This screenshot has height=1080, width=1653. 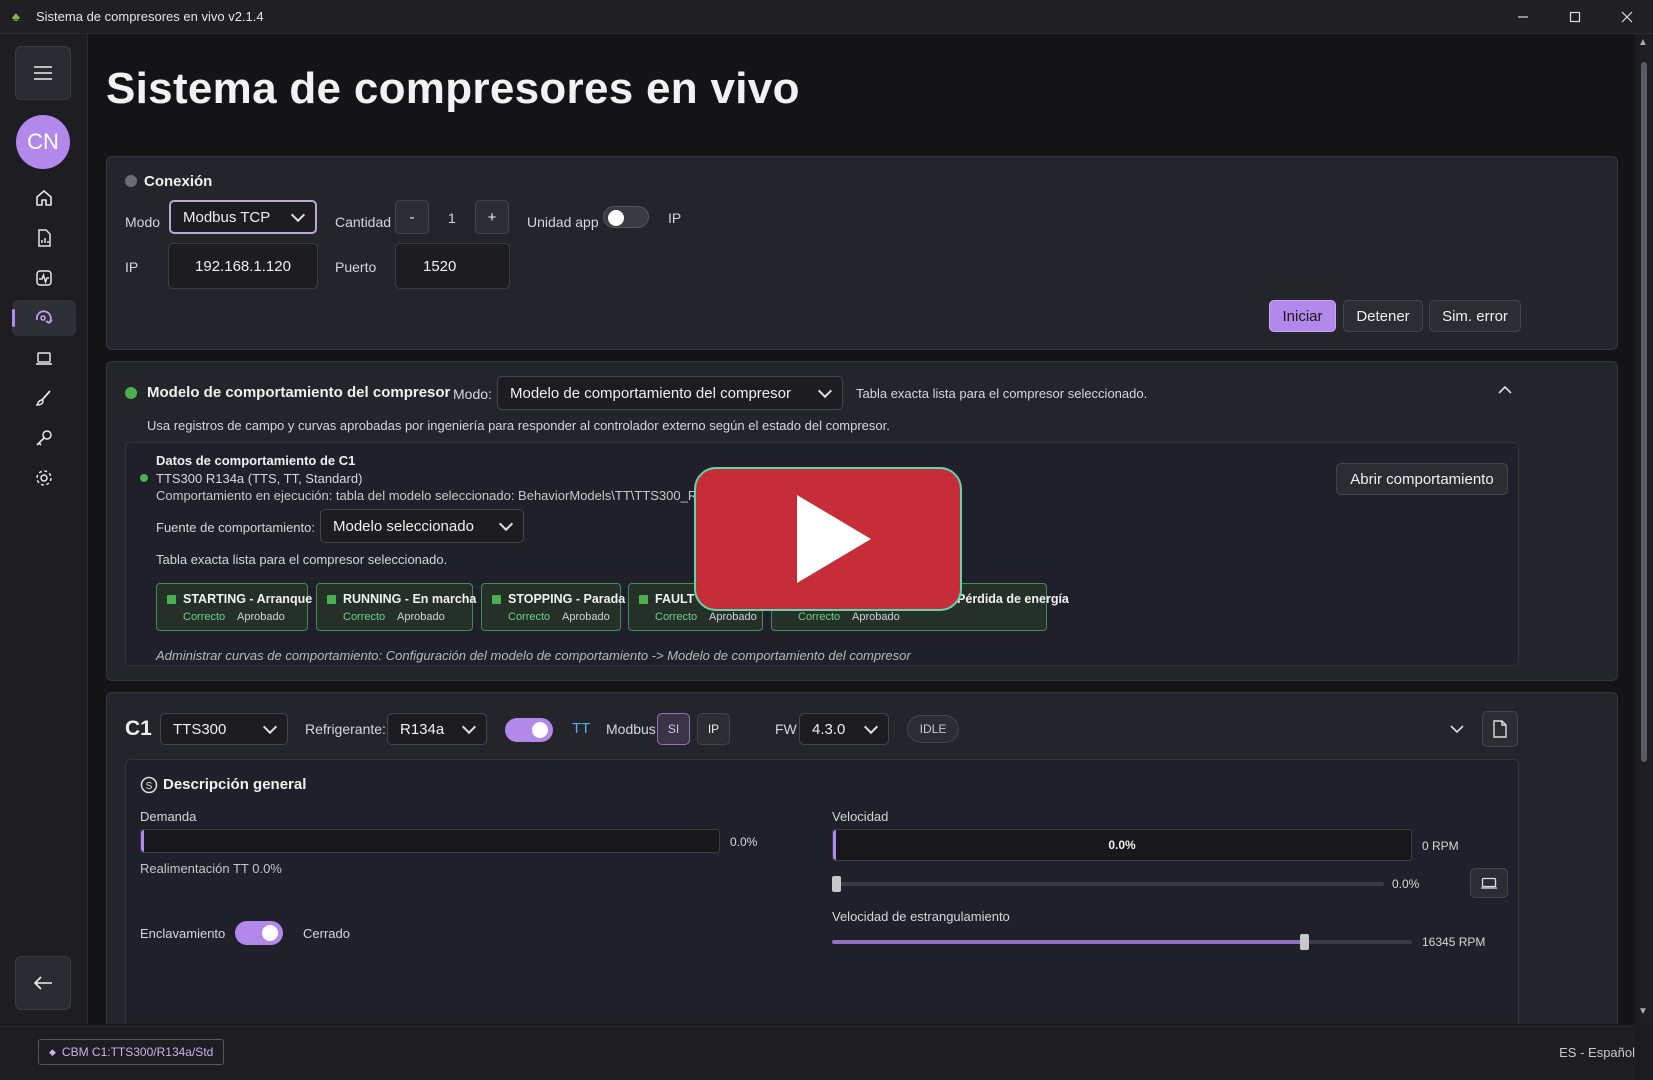 I want to click on behavior-source-value: Modelo seleccionado, so click(x=403, y=526).